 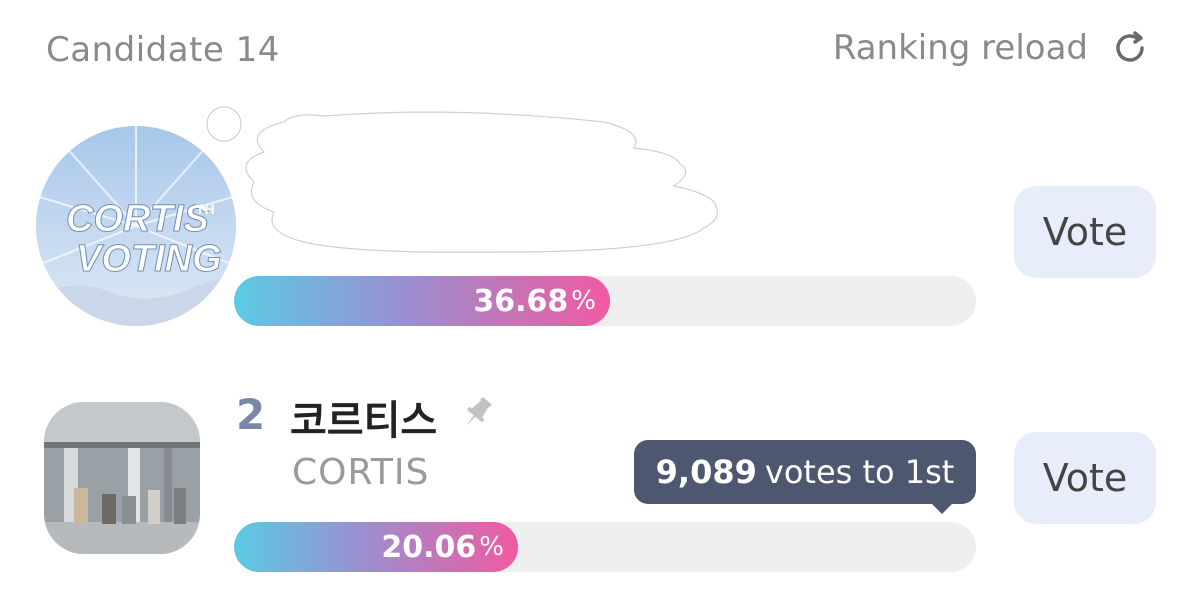 What do you see at coordinates (859, 472) in the screenshot?
I see `votes-gap-label: votes to 1st` at bounding box center [859, 472].